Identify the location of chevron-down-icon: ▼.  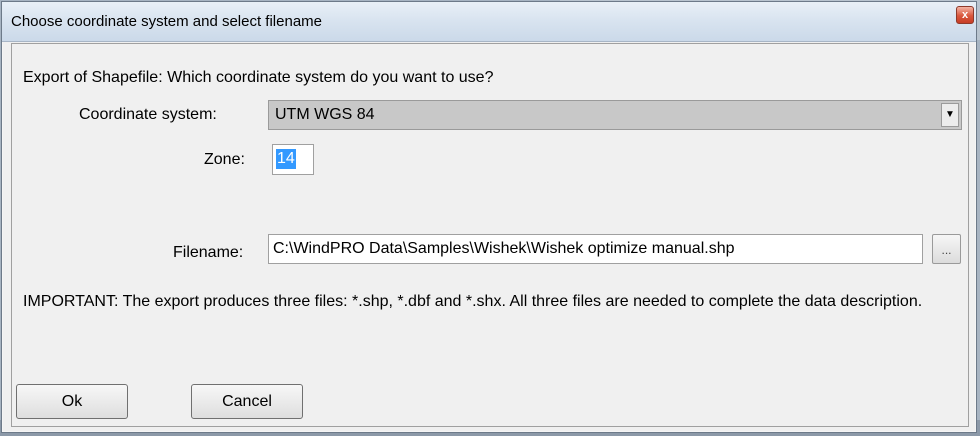
(950, 114).